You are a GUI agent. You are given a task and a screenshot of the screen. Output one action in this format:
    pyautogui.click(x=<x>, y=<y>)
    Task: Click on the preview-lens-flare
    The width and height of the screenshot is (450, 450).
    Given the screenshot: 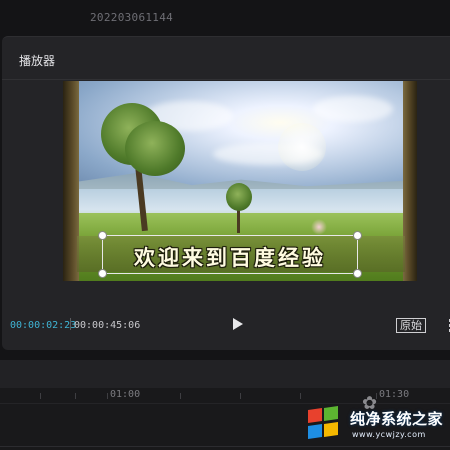 What is the action you would take?
    pyautogui.click(x=319, y=227)
    